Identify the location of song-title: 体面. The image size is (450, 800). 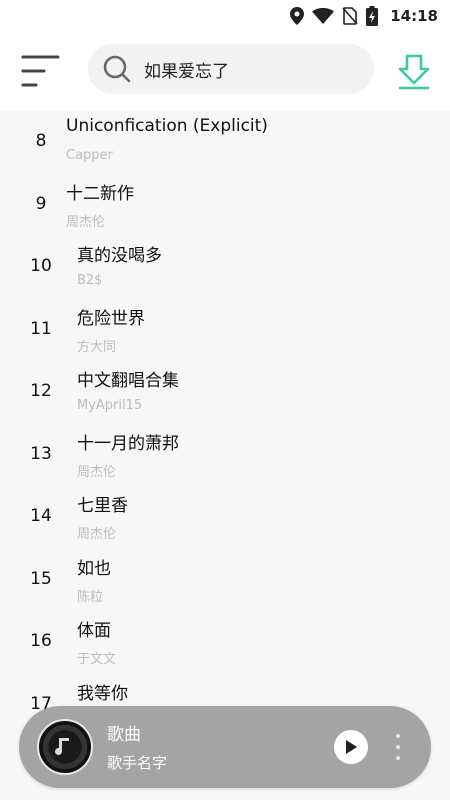
(94, 631).